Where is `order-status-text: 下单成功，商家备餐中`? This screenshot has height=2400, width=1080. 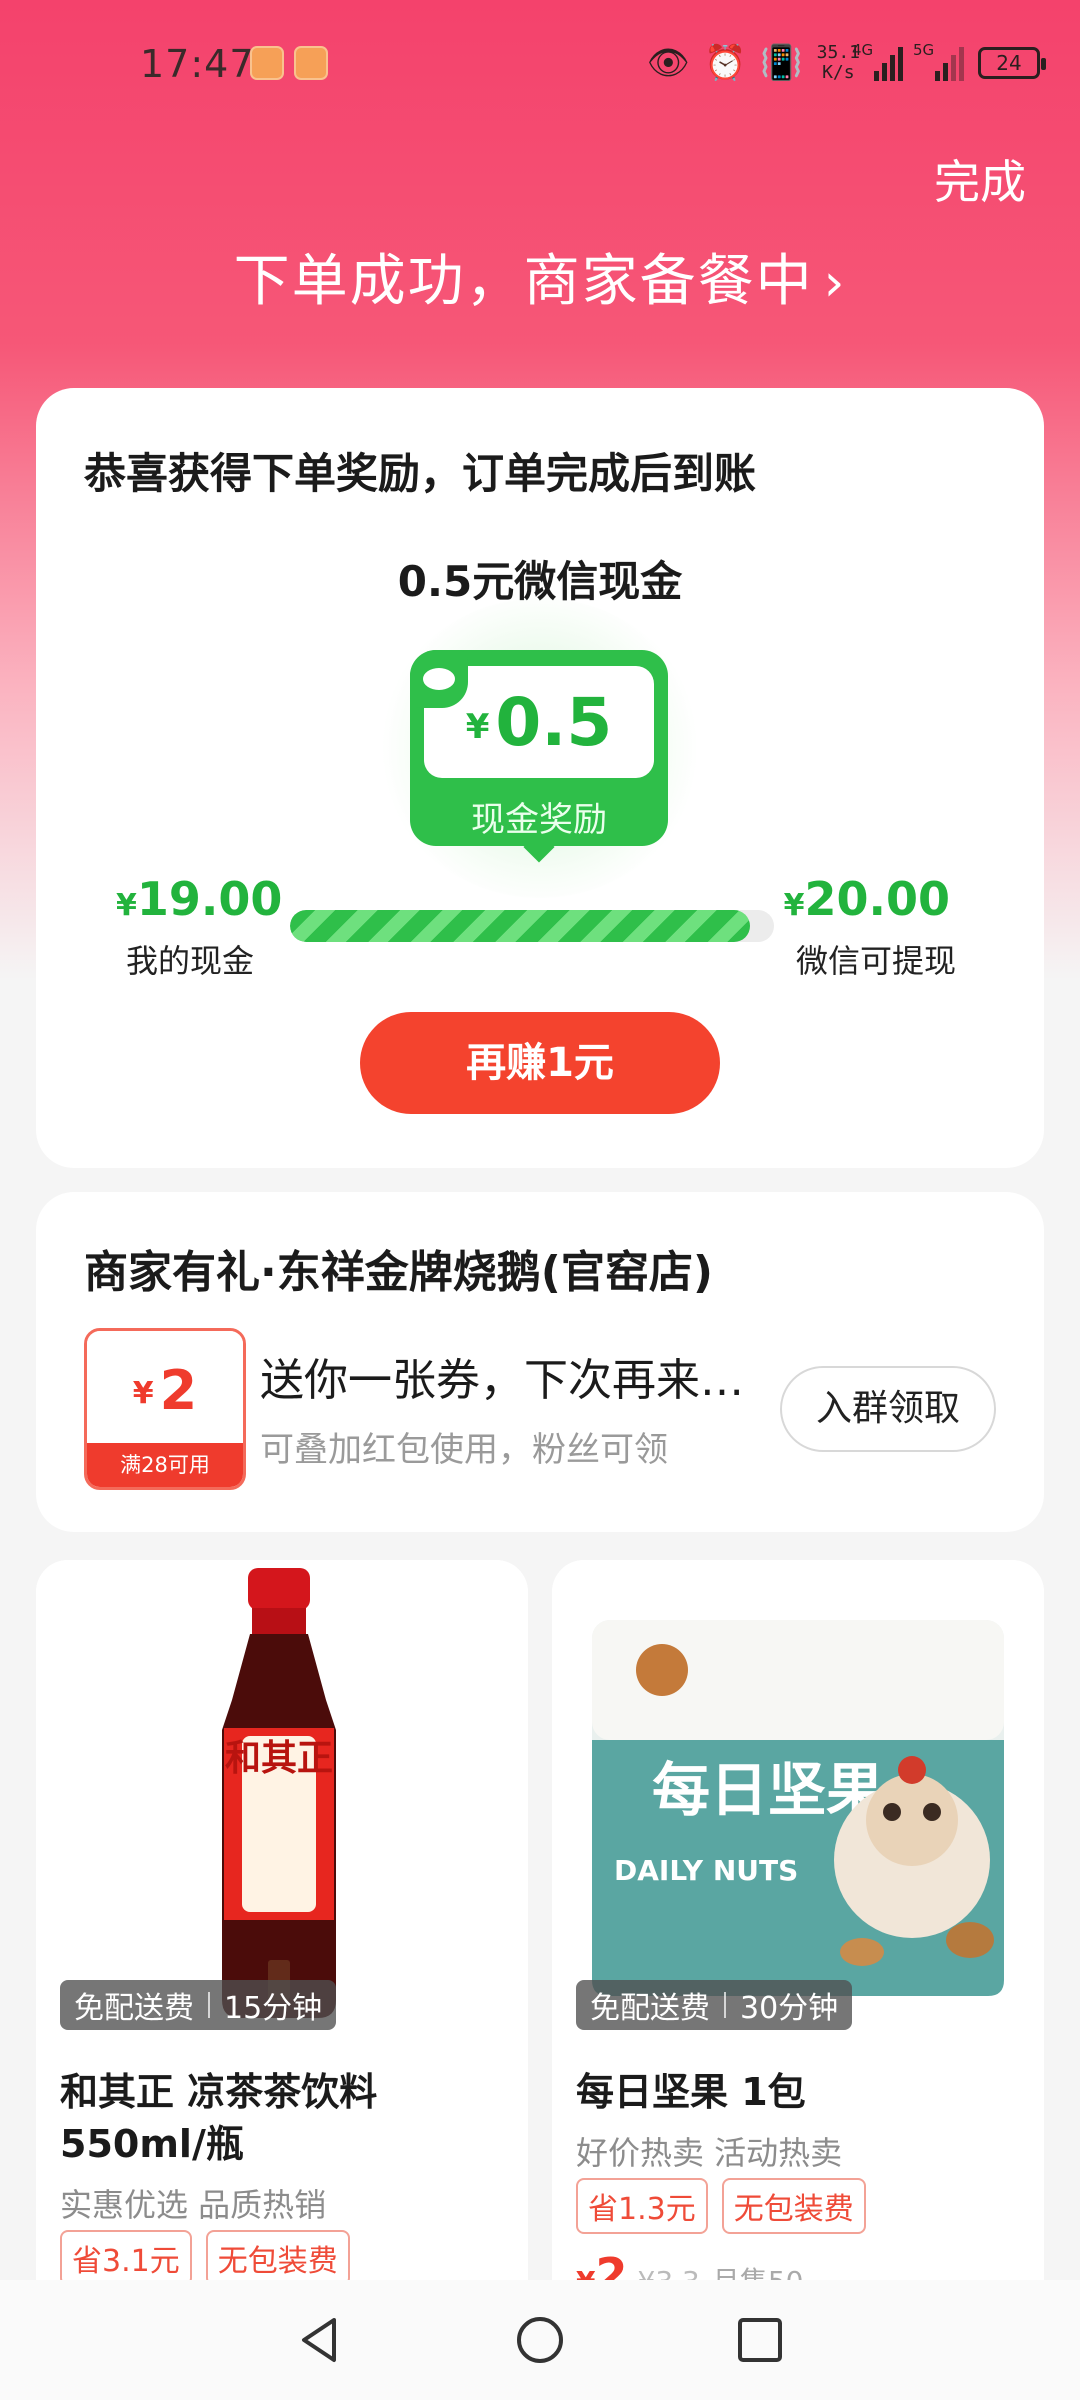 order-status-text: 下单成功，商家备餐中 is located at coordinates (523, 281).